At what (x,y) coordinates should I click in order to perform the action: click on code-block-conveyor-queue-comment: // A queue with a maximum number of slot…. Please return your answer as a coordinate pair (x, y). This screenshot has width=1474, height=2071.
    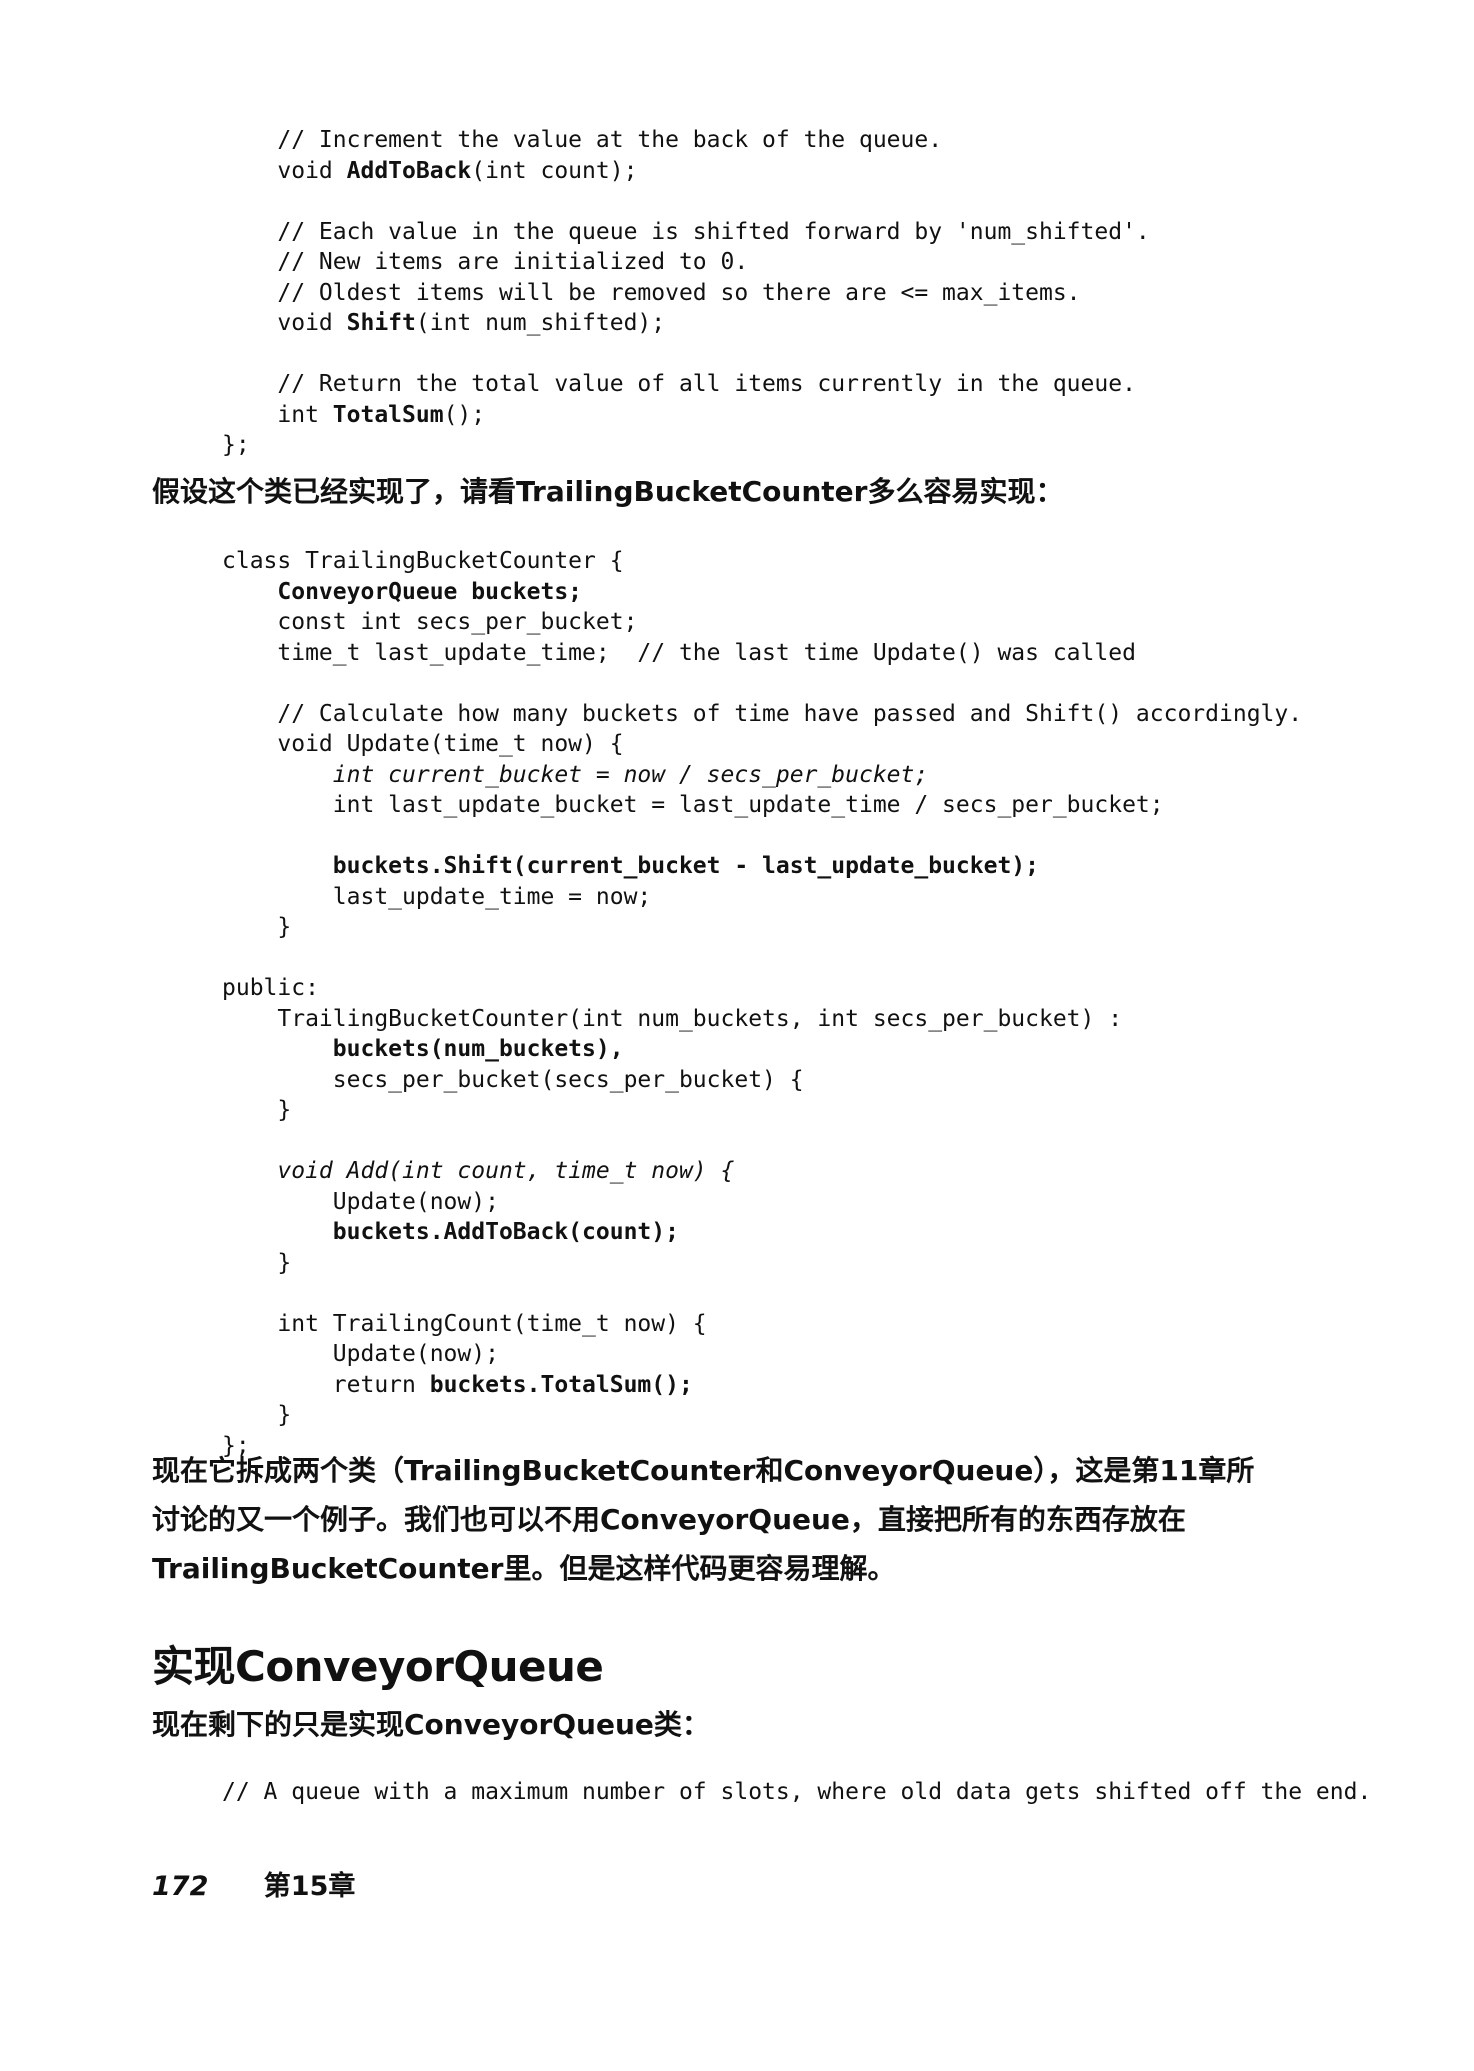
    Looking at the image, I should click on (737, 1792).